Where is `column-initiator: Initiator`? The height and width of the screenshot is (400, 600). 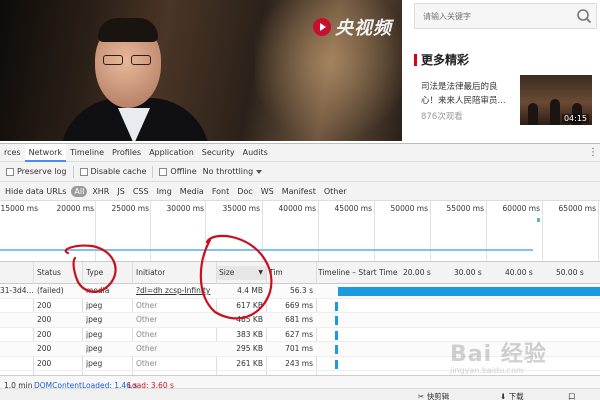
column-initiator: Initiator is located at coordinates (150, 273).